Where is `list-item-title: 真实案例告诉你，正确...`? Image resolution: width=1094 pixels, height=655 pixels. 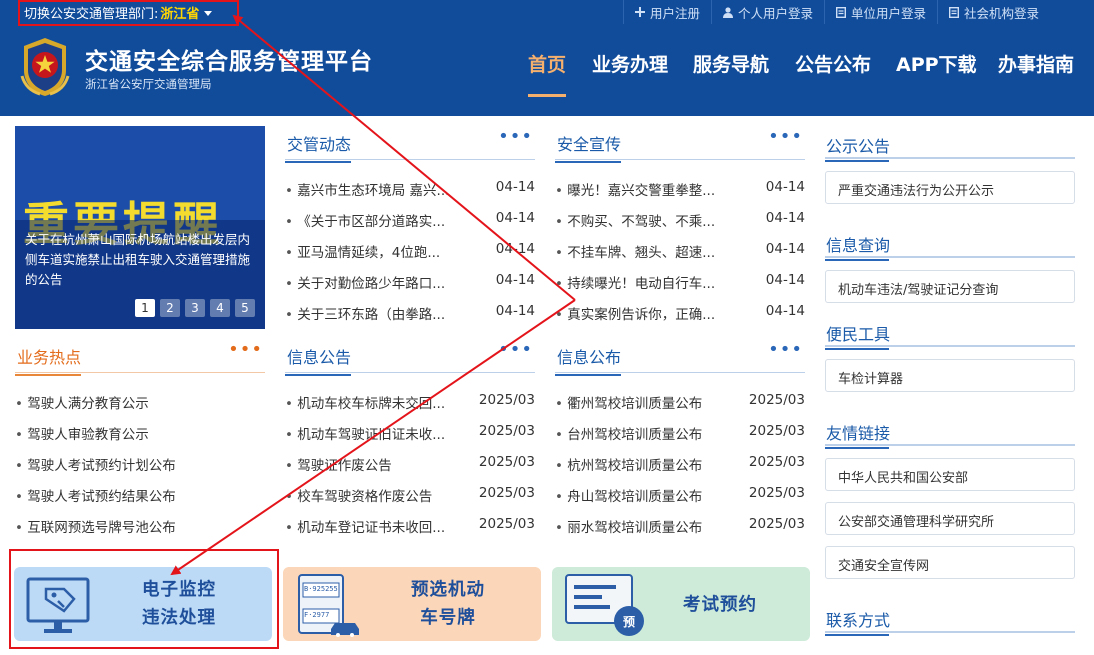
list-item-title: 真实案例告诉你，正确... is located at coordinates (645, 313).